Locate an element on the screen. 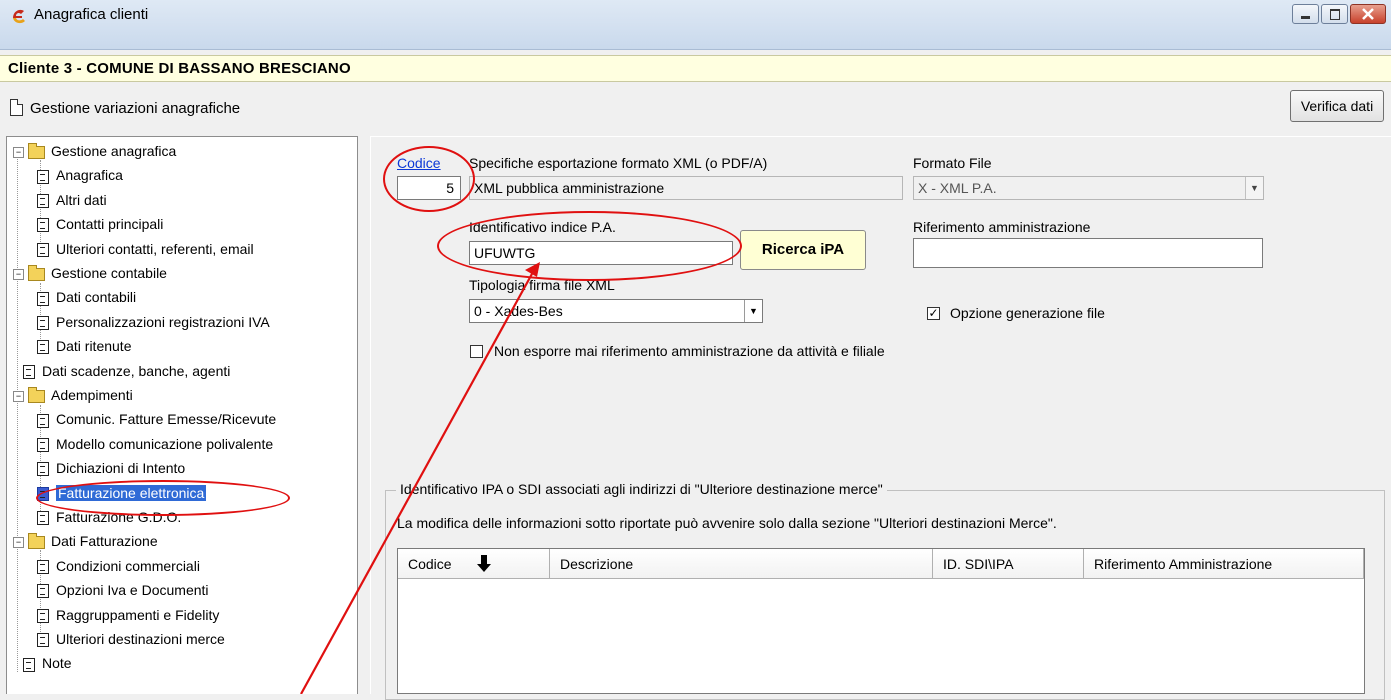  tree-item: − Dati Fatturazione is located at coordinates (85, 541).